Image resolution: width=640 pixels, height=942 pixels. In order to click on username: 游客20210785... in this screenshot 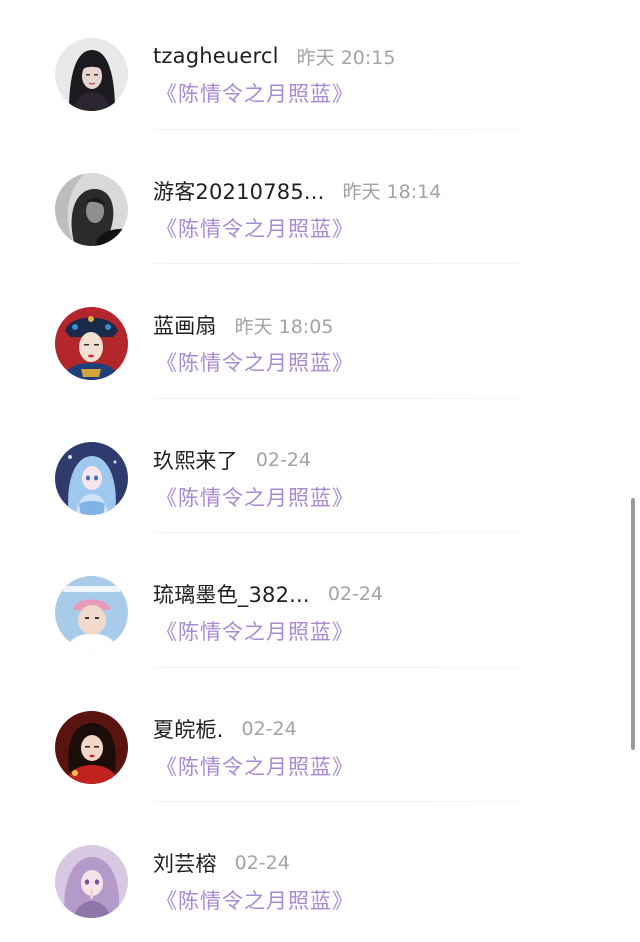, I will do `click(239, 191)`.